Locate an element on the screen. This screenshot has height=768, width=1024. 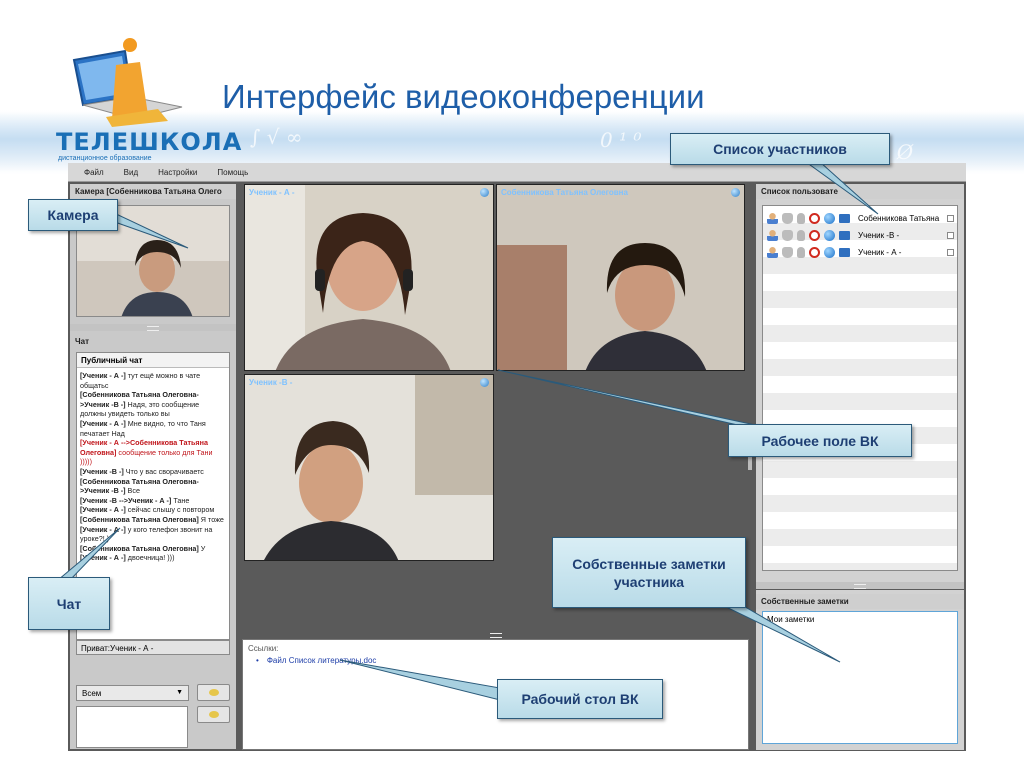
chat-header: Чат is located at coordinates (82, 341).